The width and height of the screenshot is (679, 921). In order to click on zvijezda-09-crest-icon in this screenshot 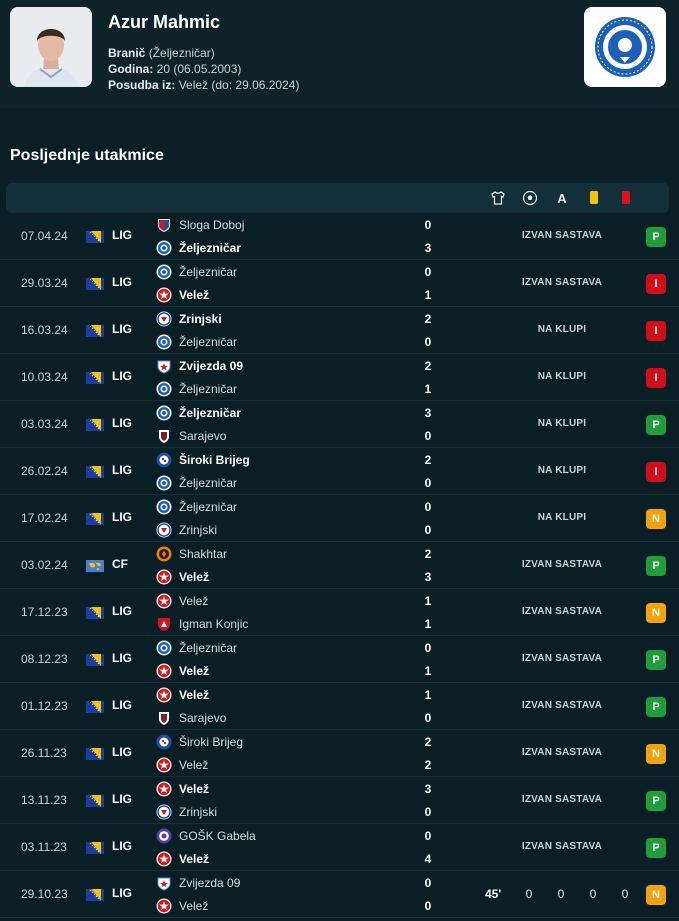, I will do `click(164, 884)`.